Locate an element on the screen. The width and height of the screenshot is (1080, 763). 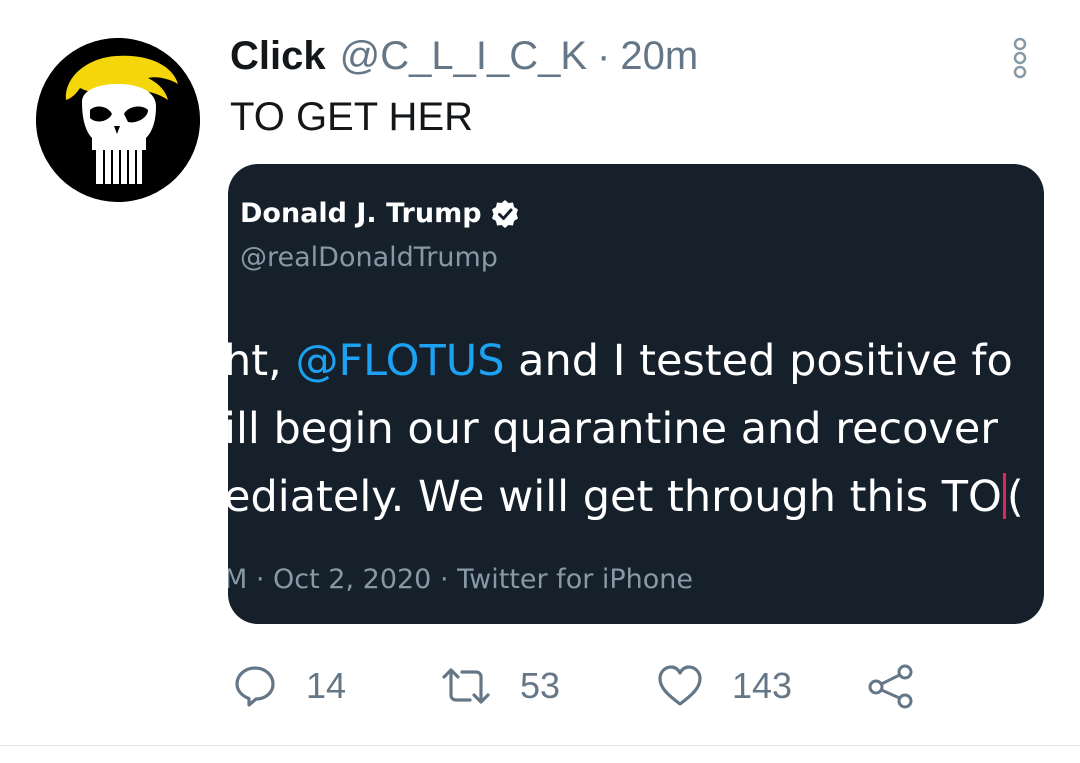
author-handle: @C_L_I_C_K is located at coordinates (463, 56).